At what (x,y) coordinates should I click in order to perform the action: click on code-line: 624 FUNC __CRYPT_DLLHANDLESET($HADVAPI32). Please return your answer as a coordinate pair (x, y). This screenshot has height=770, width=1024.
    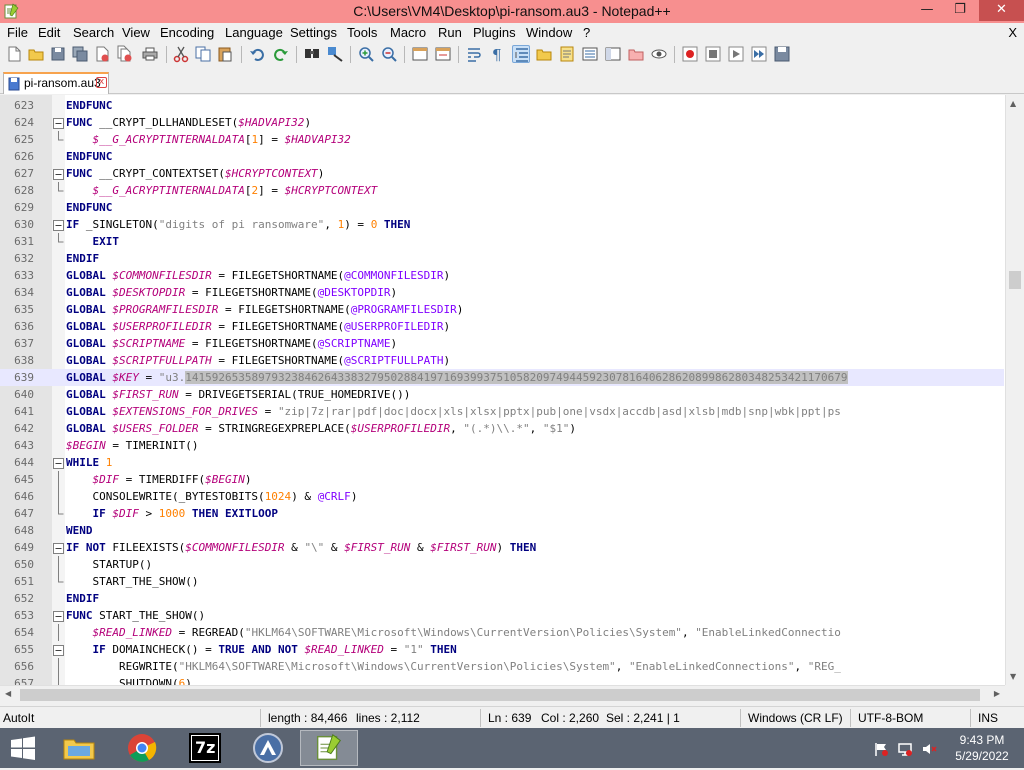
    Looking at the image, I should click on (502, 122).